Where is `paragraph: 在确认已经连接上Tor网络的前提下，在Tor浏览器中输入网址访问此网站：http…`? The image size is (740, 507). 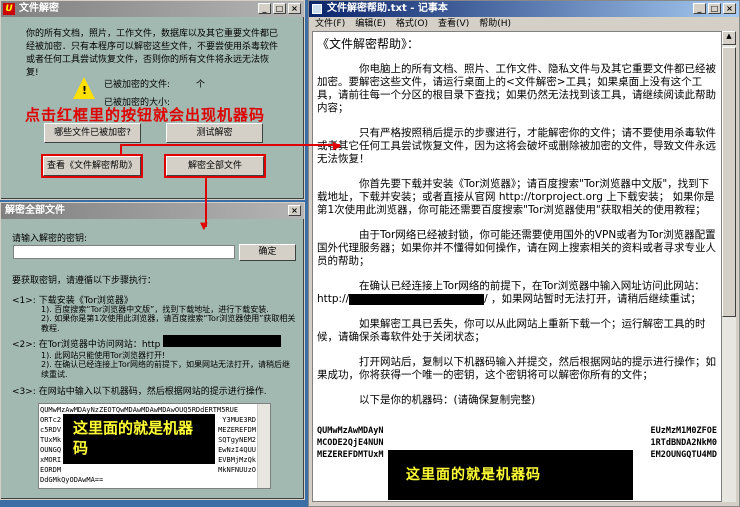 paragraph: 在确认已经连接上Tor网络的前提下，在Tor浏览器中输入网址访问此网站：http… is located at coordinates (511, 292).